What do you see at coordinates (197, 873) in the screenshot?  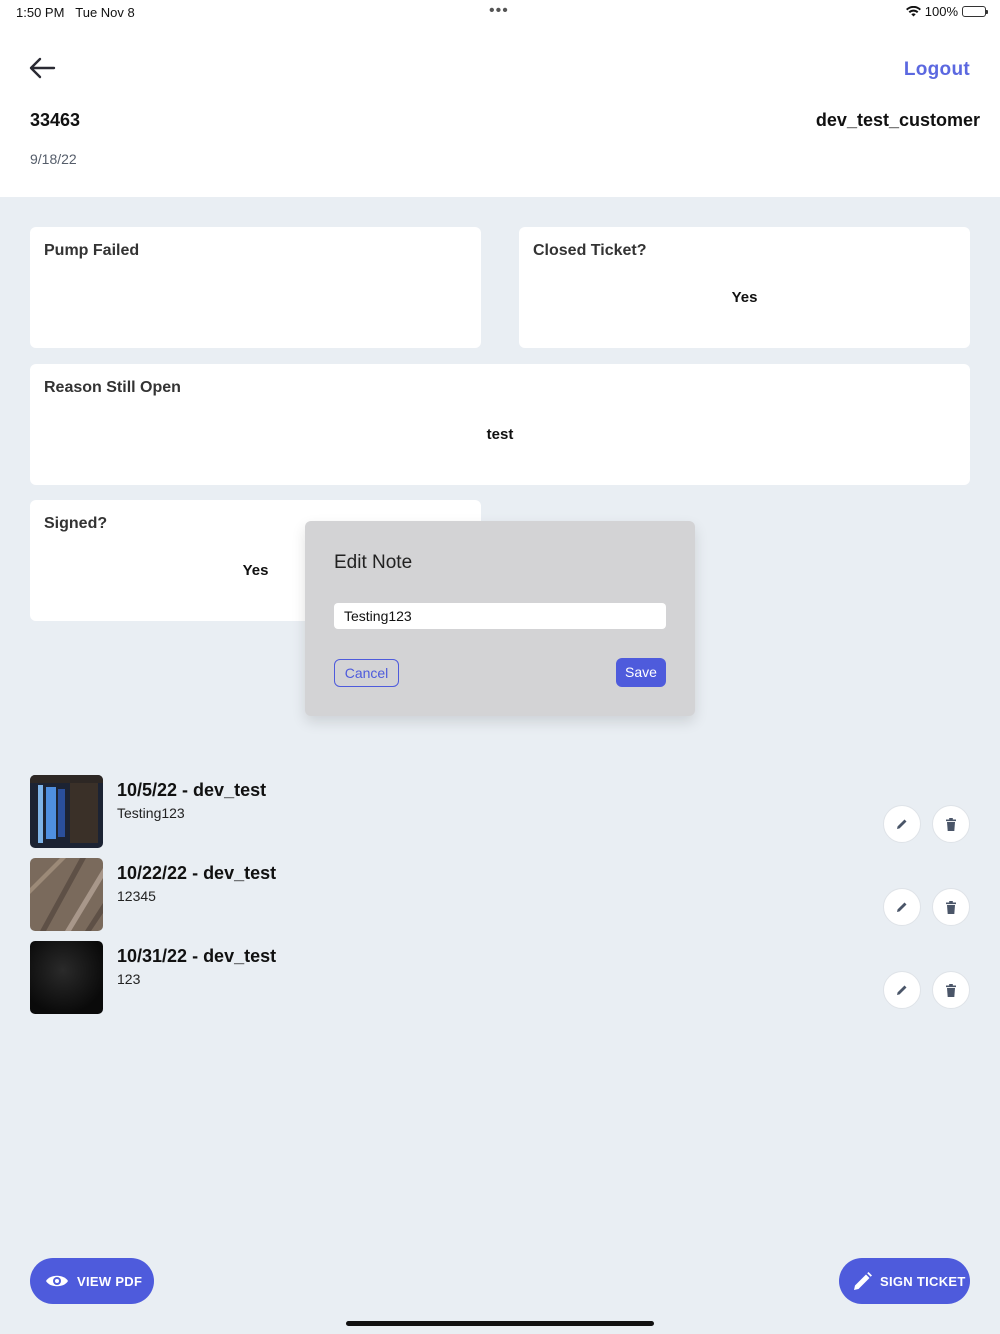 I see `note-title: 10/22/22 - dev_test` at bounding box center [197, 873].